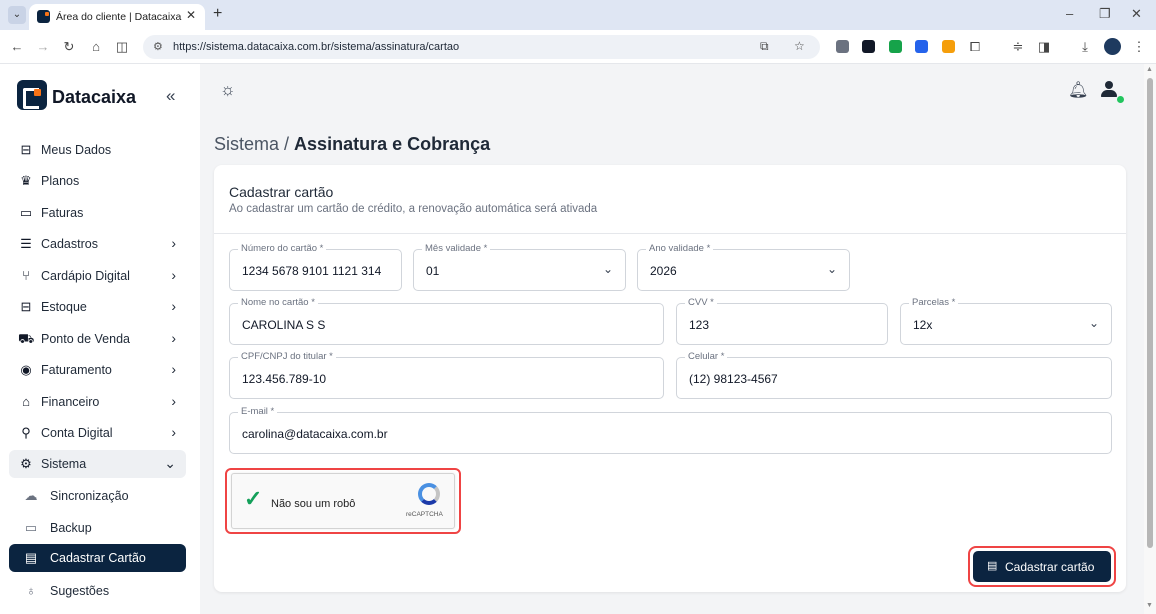 Image resolution: width=1156 pixels, height=614 pixels. What do you see at coordinates (32, 95) in the screenshot?
I see `datacaixa-logo-icon` at bounding box center [32, 95].